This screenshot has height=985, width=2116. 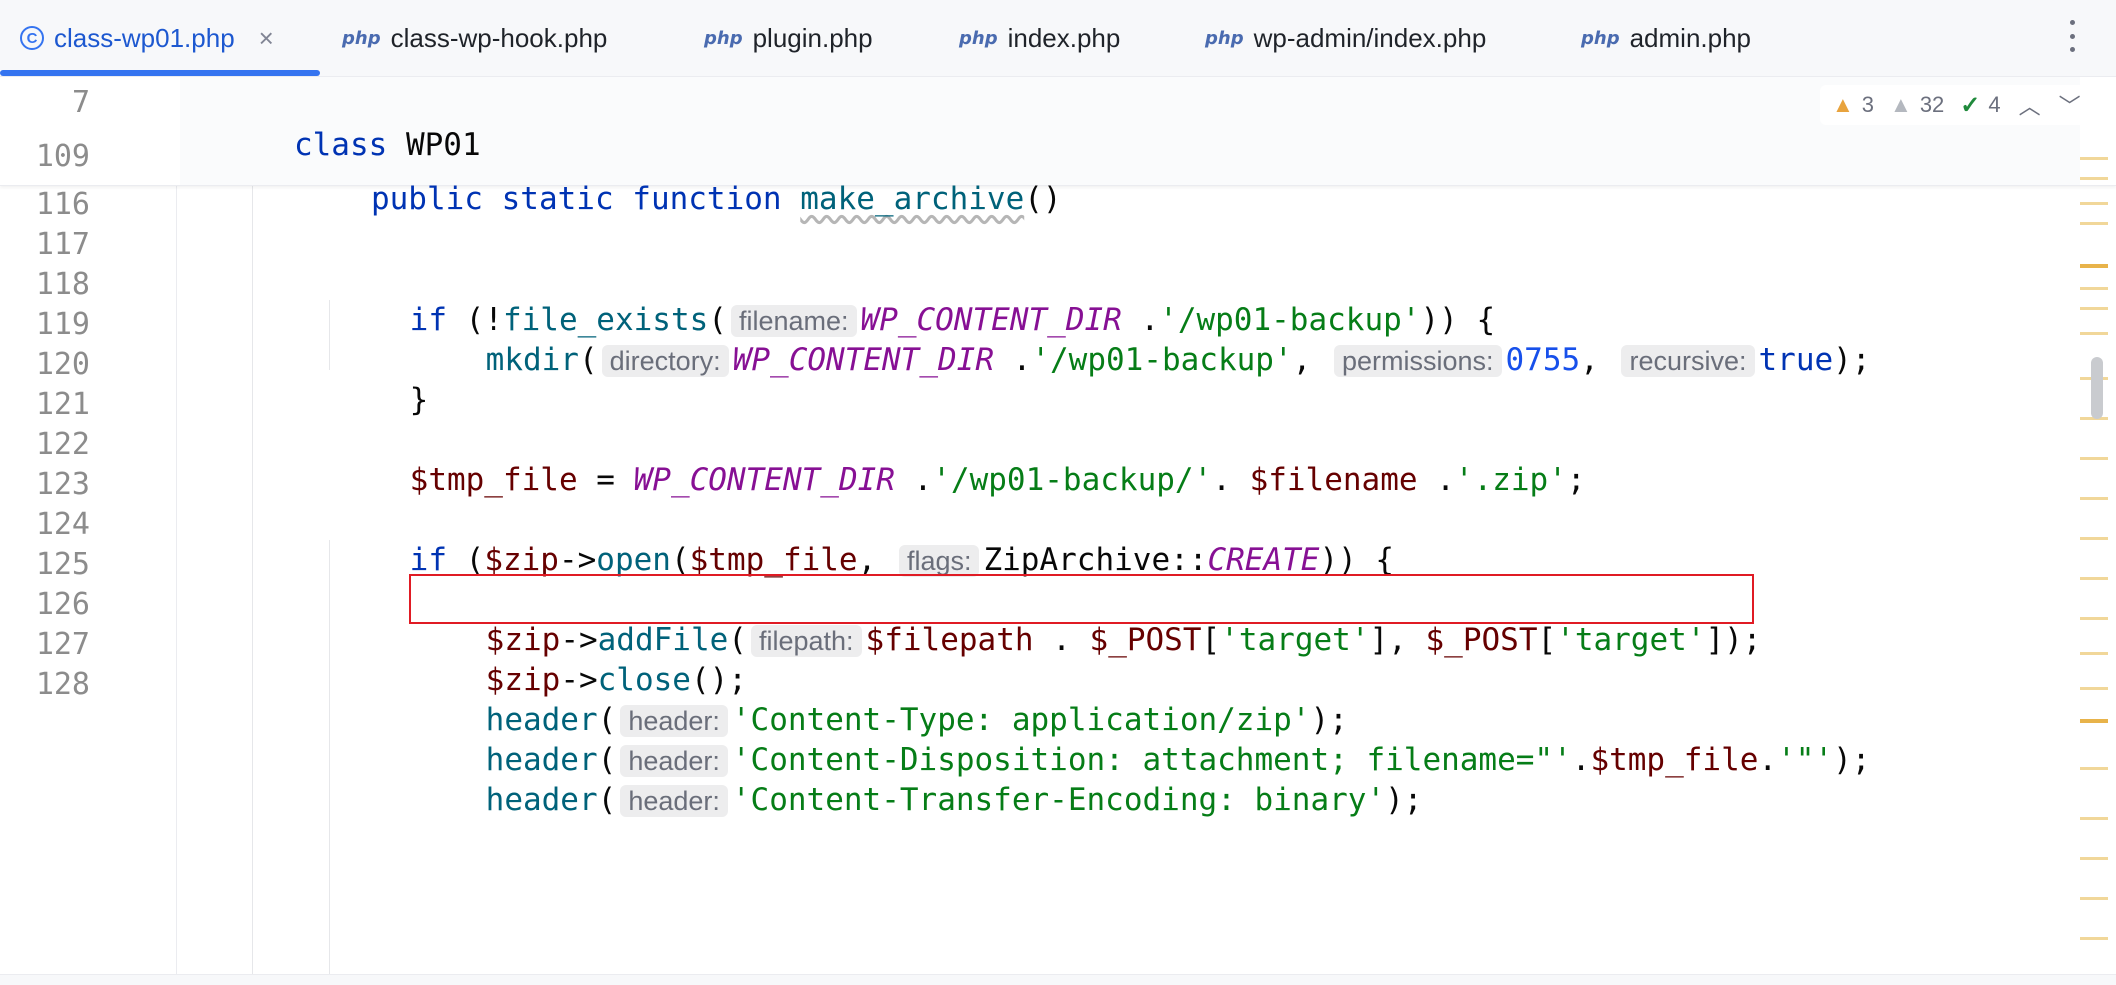 What do you see at coordinates (1868, 104) in the screenshot?
I see `warning-count: 3` at bounding box center [1868, 104].